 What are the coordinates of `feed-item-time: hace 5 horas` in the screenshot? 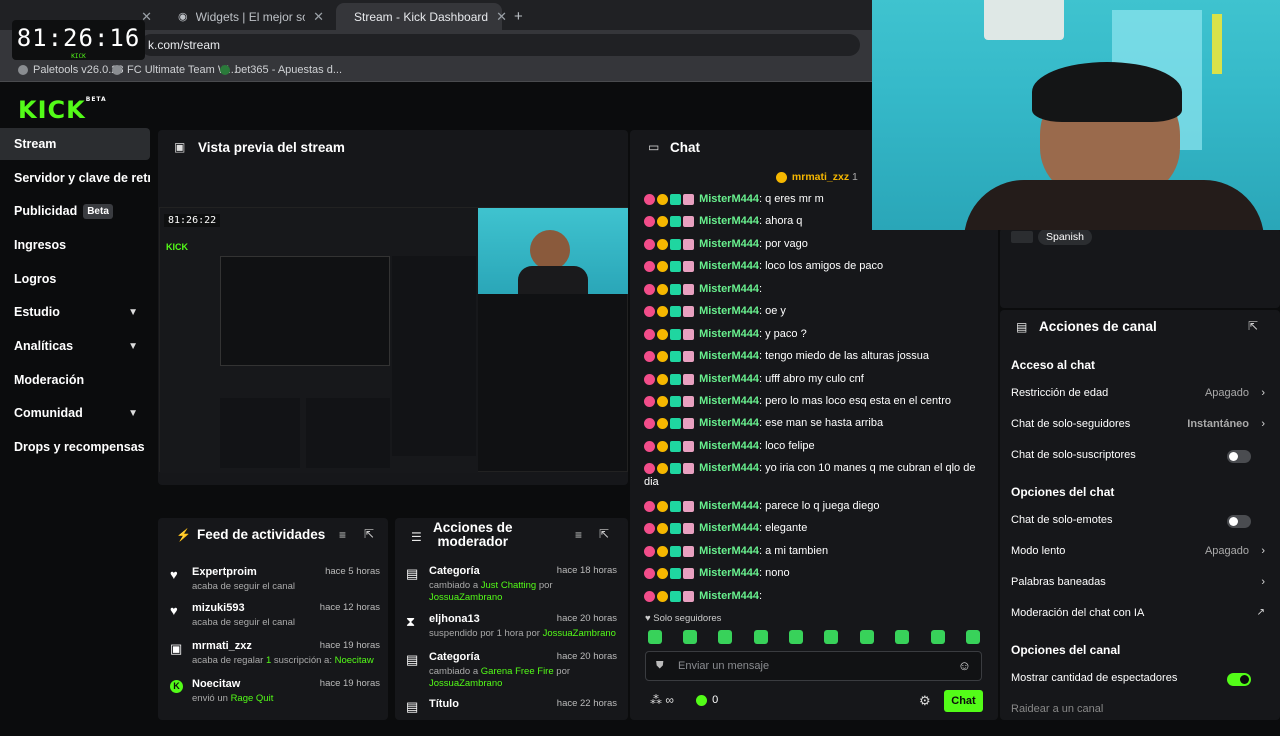 It's located at (352, 571).